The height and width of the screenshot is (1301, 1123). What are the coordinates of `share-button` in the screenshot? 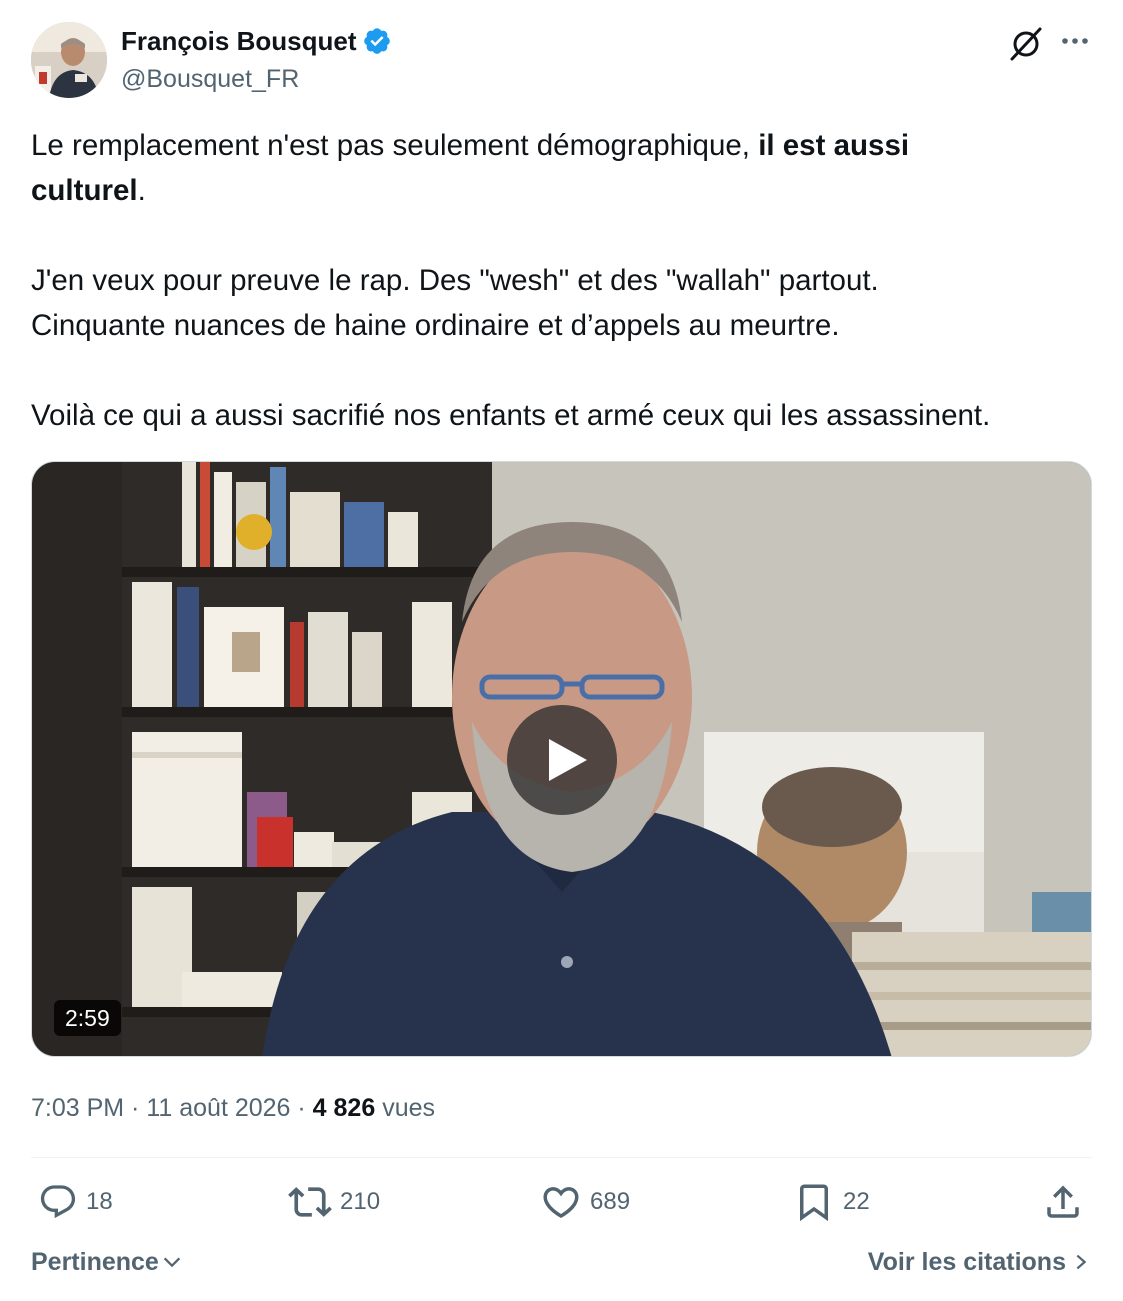 It's located at (1063, 1202).